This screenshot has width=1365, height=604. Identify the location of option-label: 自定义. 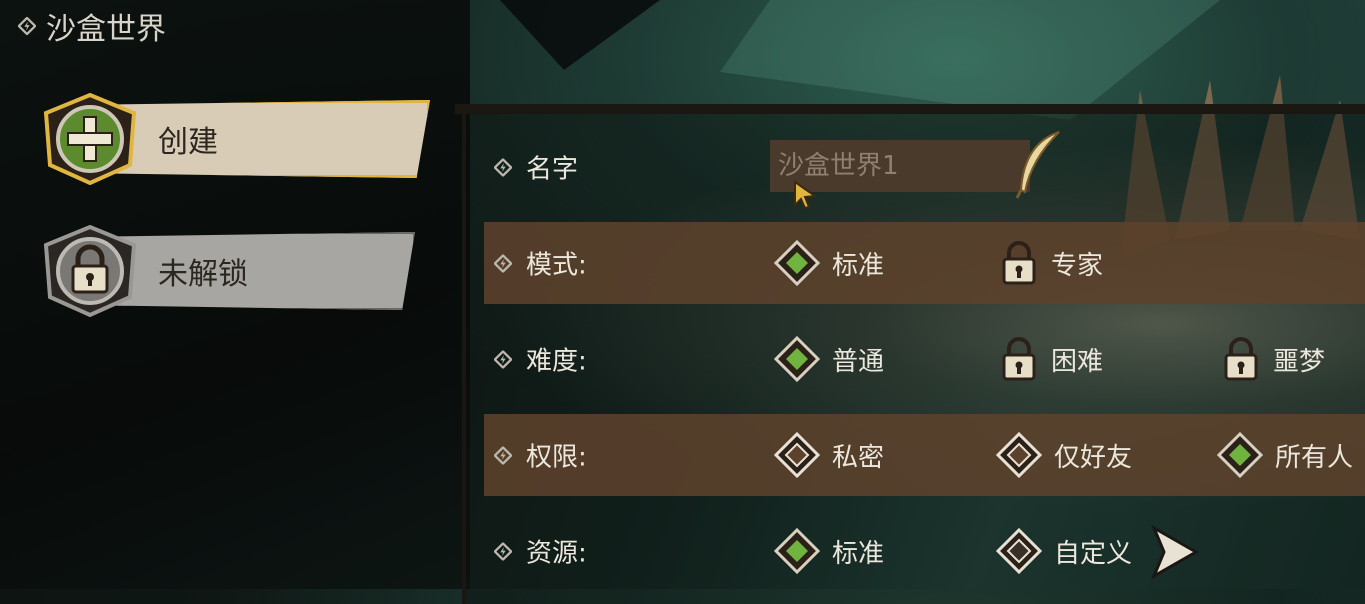
(1093, 553).